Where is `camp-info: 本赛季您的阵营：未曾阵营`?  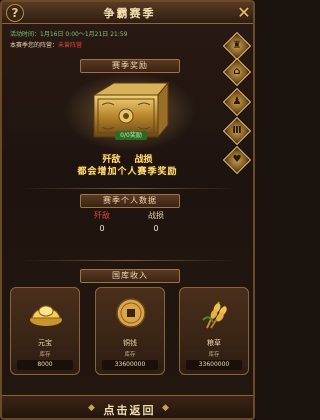 camp-info: 本赛季您的阵营：未曾阵营 is located at coordinates (46, 44).